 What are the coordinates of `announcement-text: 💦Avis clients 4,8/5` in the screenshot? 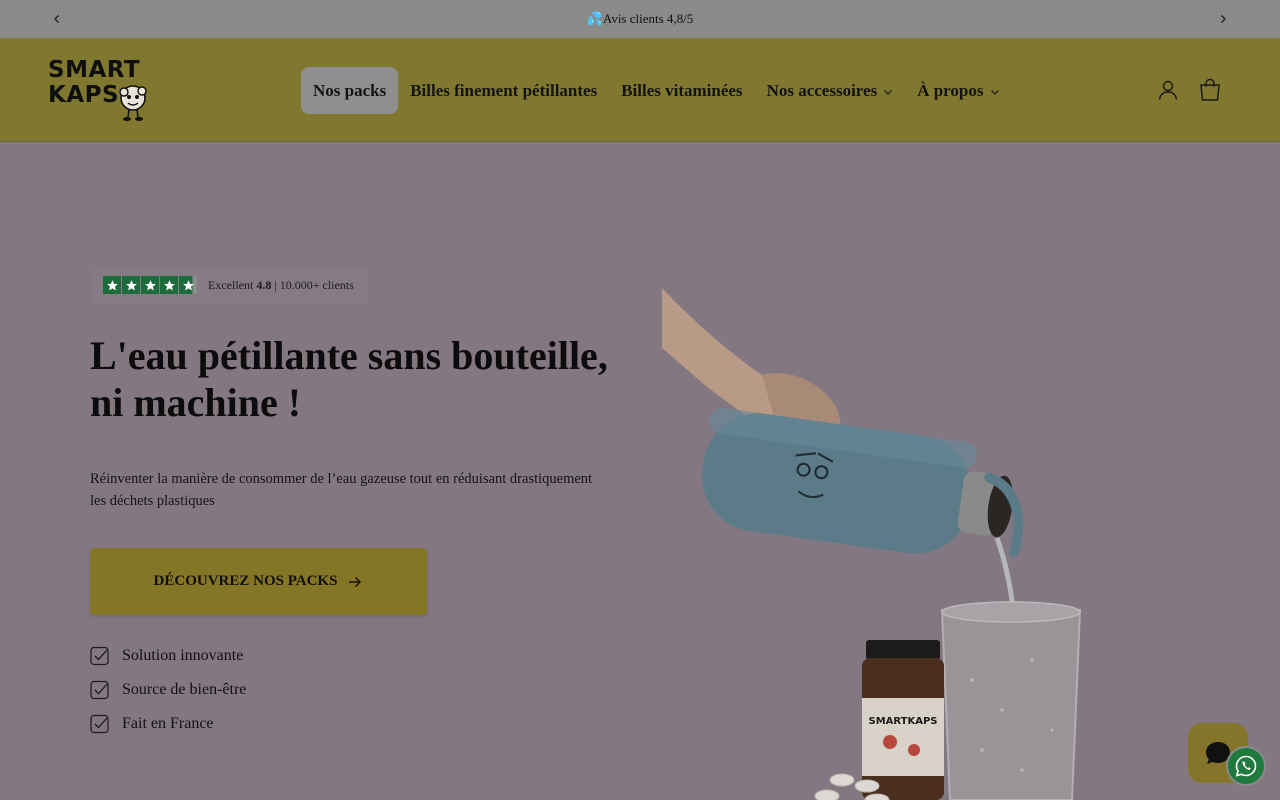 It's located at (640, 18).